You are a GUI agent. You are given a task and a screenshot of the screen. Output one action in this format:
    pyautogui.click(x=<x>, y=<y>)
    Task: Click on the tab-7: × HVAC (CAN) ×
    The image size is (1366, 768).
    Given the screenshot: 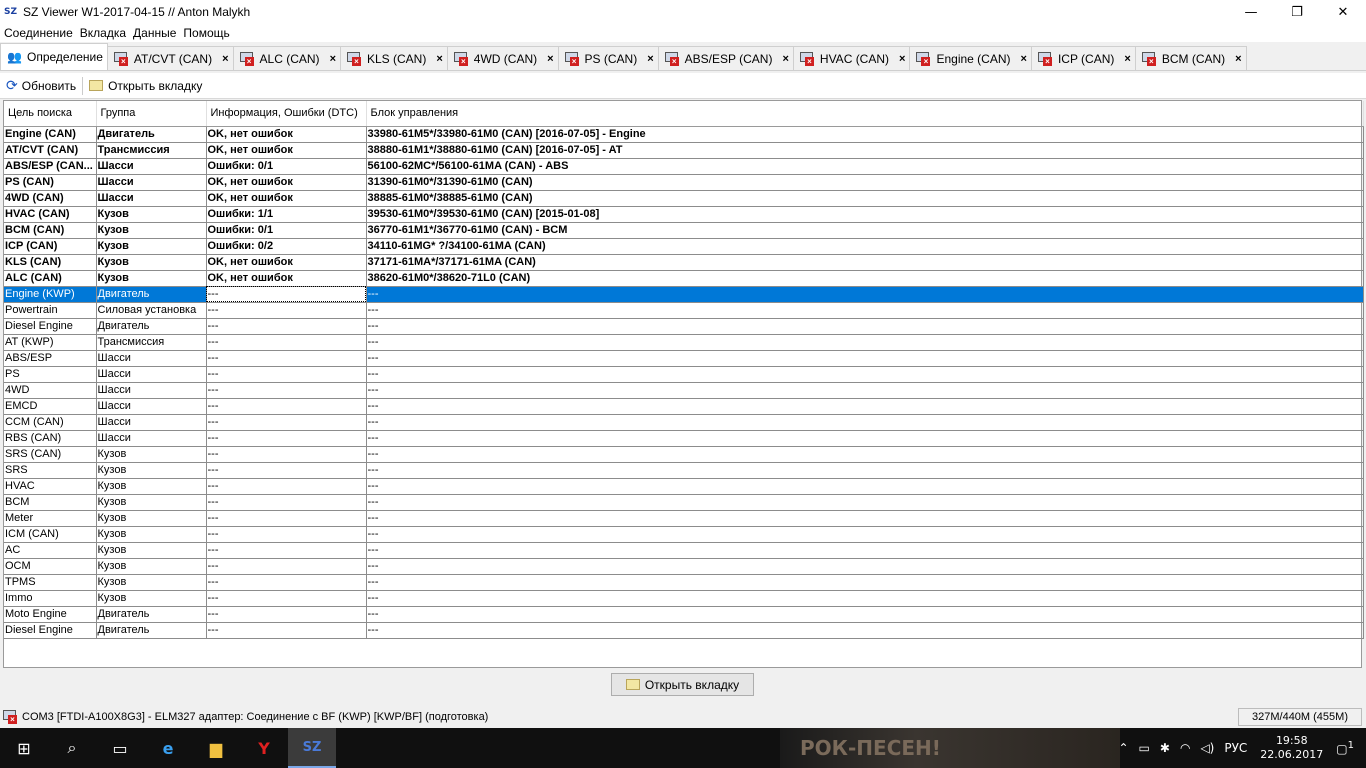 What is the action you would take?
    pyautogui.click(x=851, y=58)
    